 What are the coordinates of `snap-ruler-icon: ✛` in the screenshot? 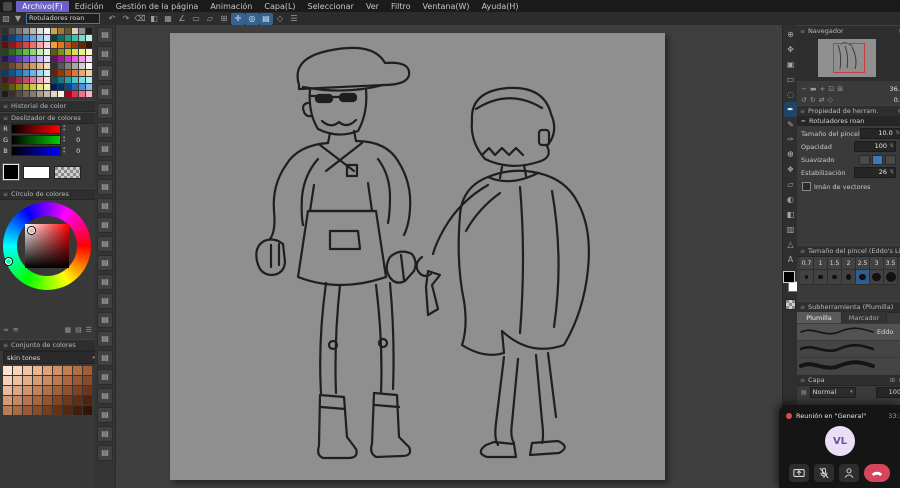 It's located at (238, 18).